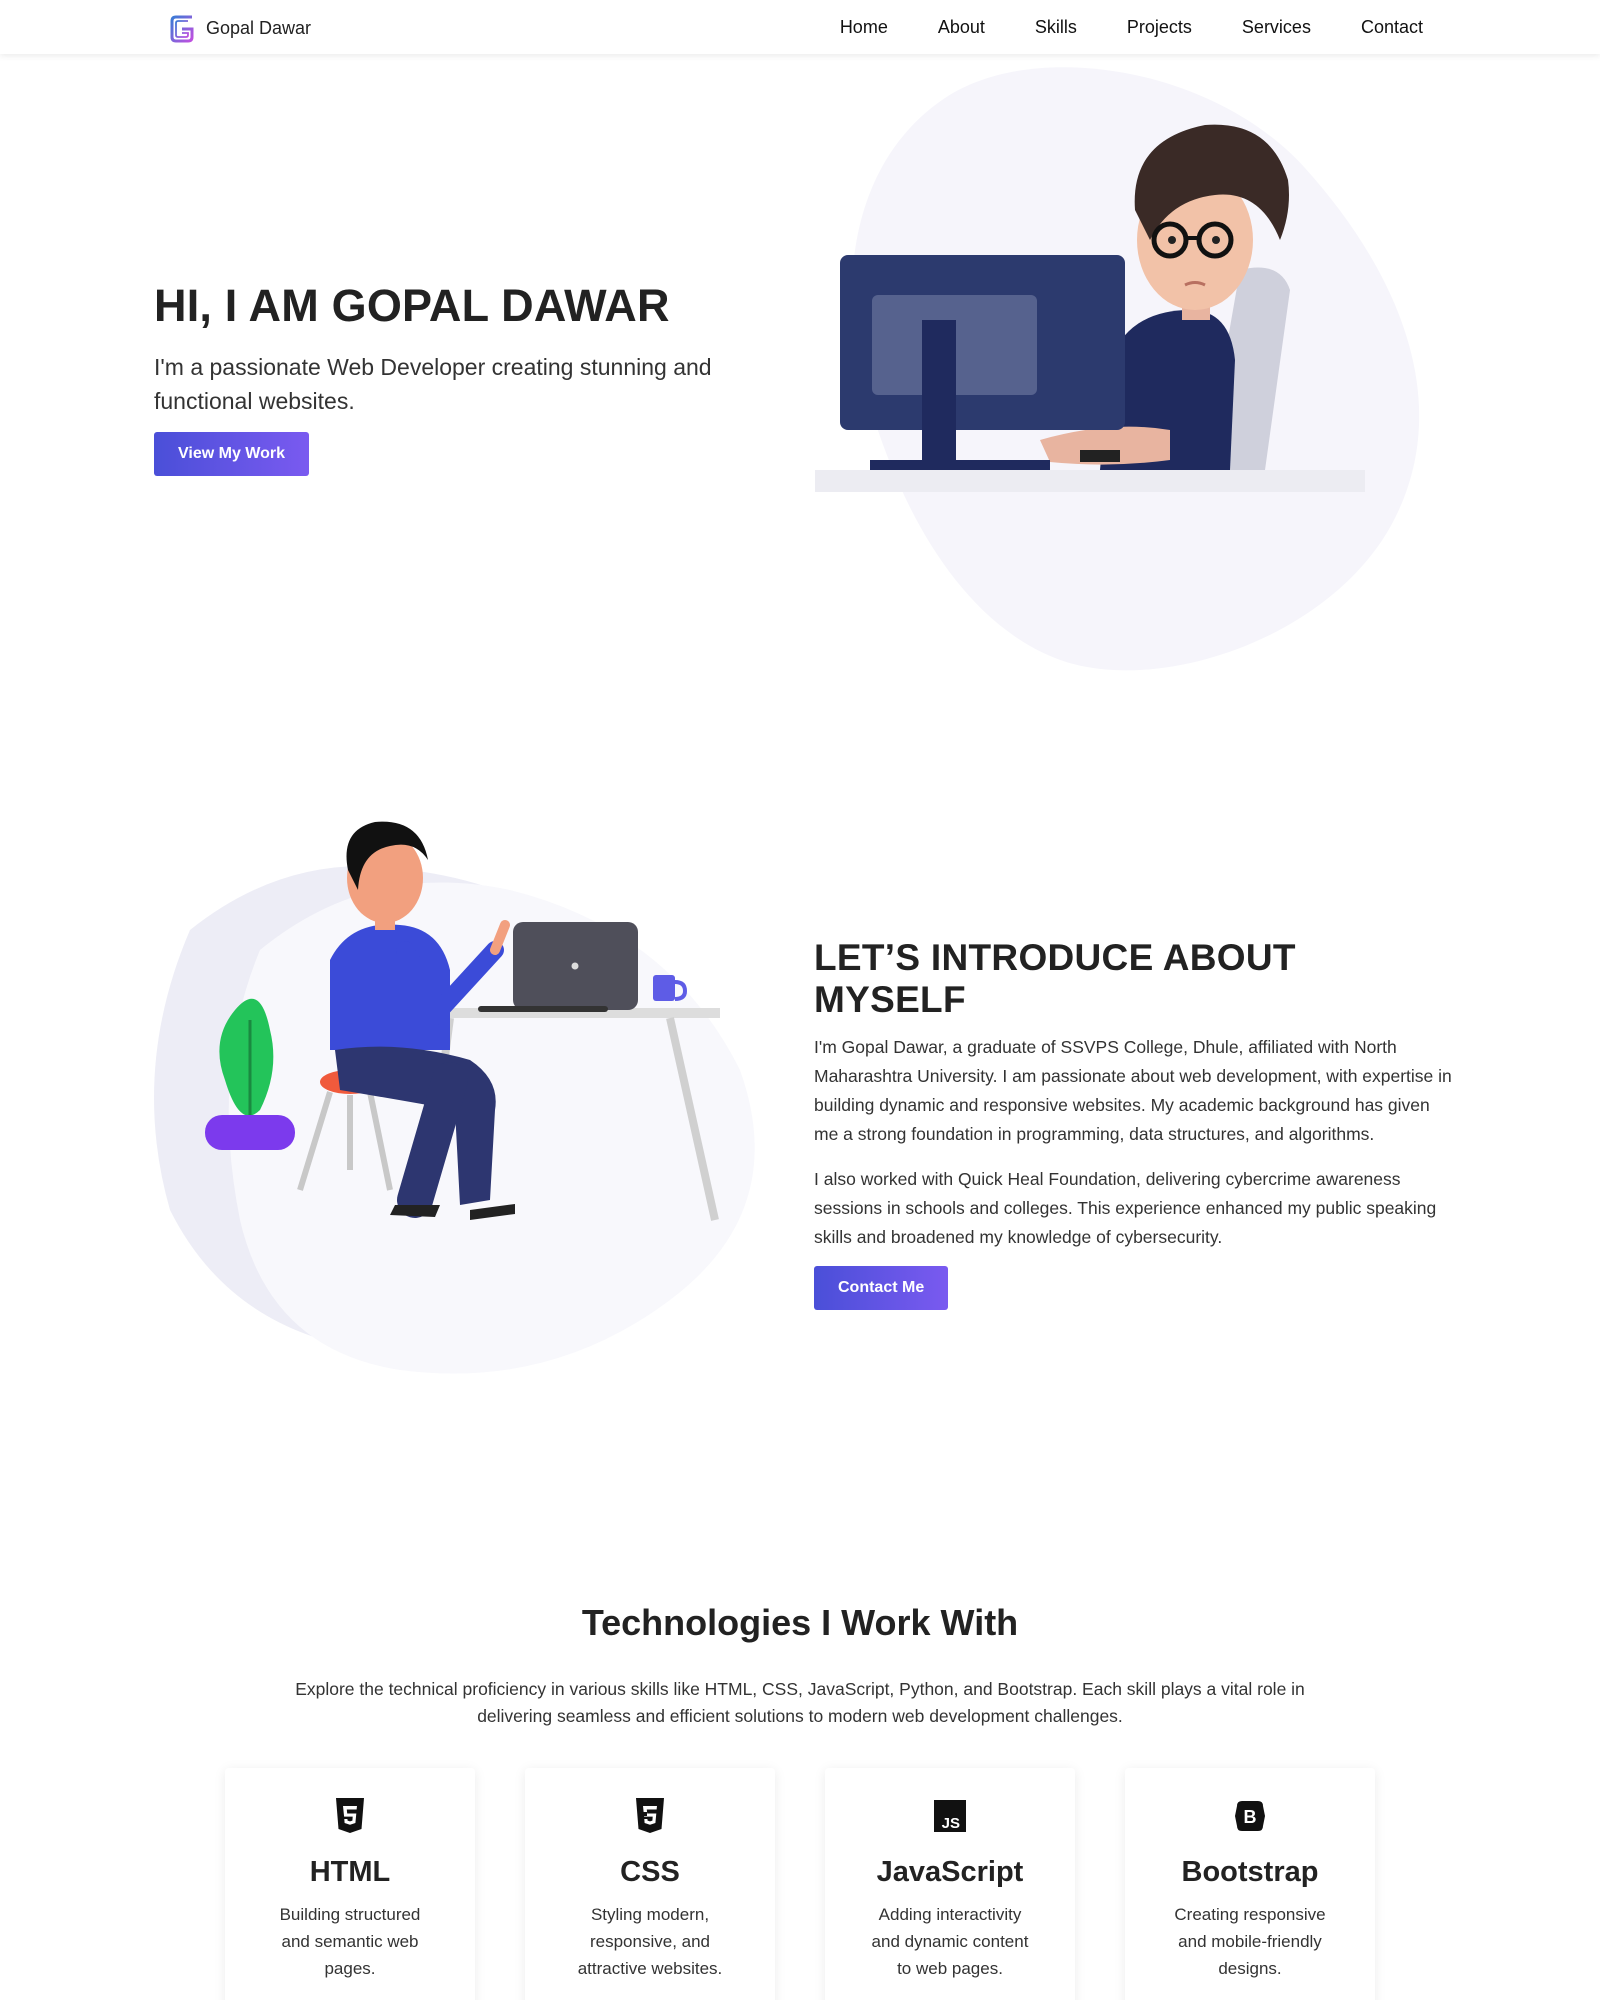 This screenshot has width=1600, height=2000. I want to click on svg-text: B, so click(1250, 1817).